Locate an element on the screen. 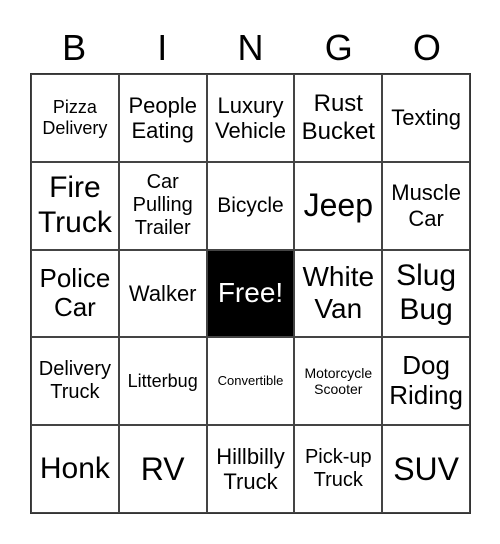 The height and width of the screenshot is (544, 500). bingo-cell: Bicycle is located at coordinates (250, 205).